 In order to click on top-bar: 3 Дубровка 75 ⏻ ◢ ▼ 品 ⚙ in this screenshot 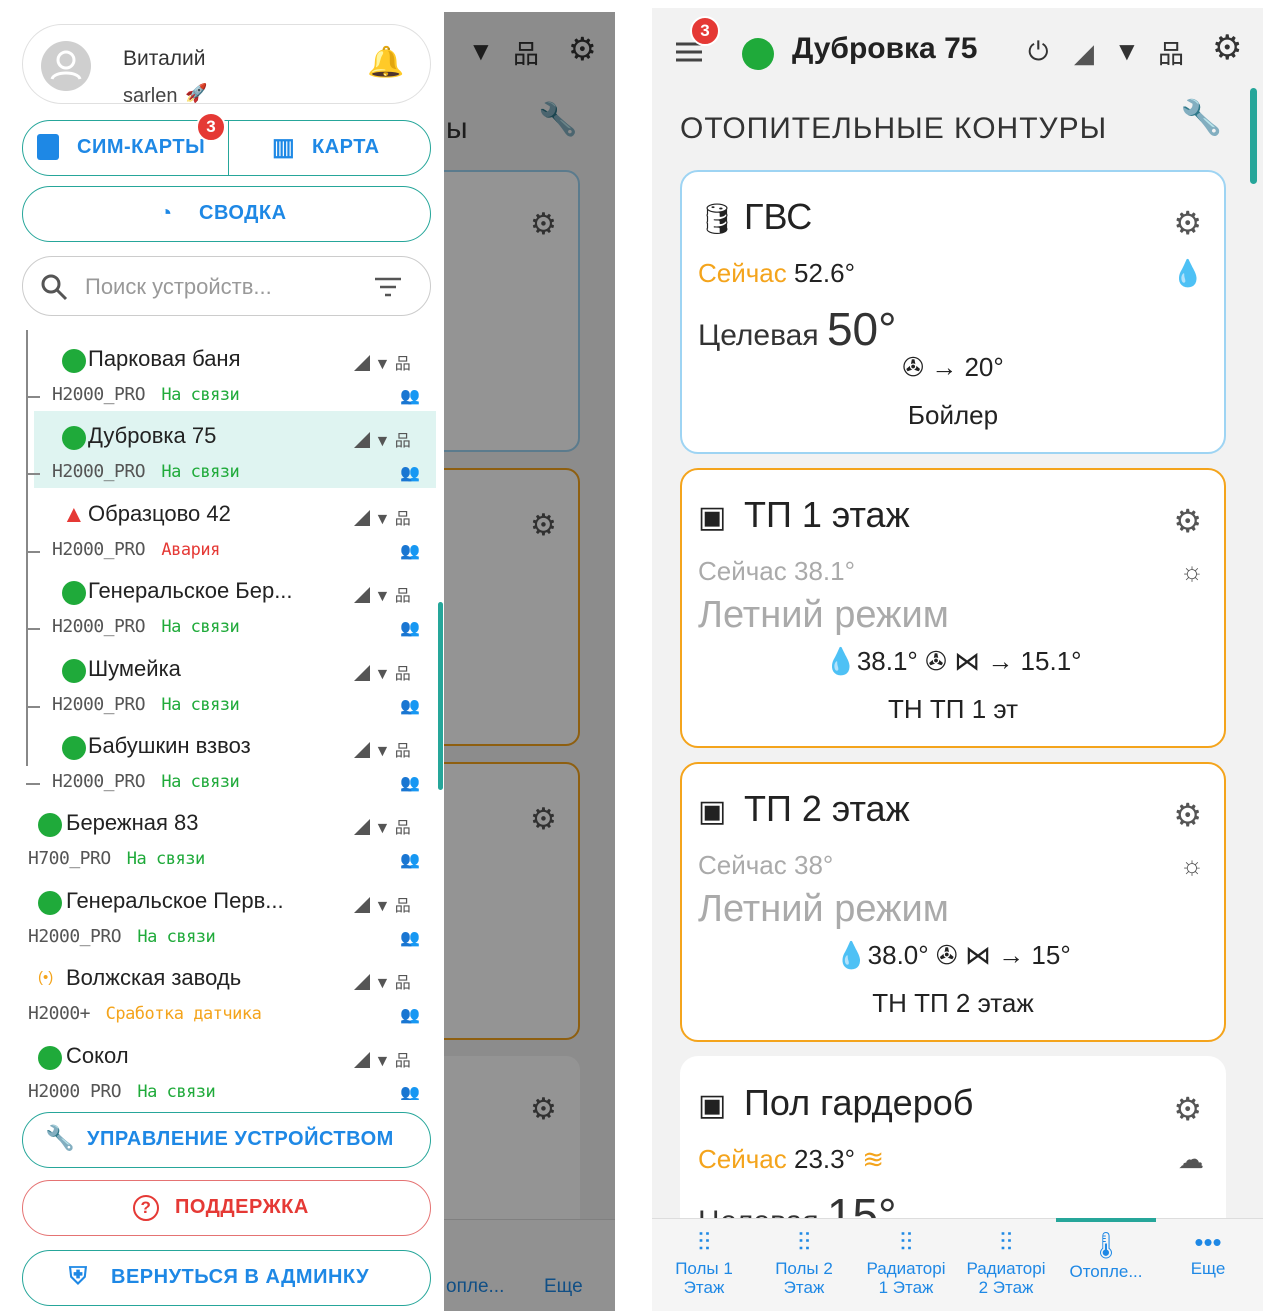, I will do `click(957, 52)`.